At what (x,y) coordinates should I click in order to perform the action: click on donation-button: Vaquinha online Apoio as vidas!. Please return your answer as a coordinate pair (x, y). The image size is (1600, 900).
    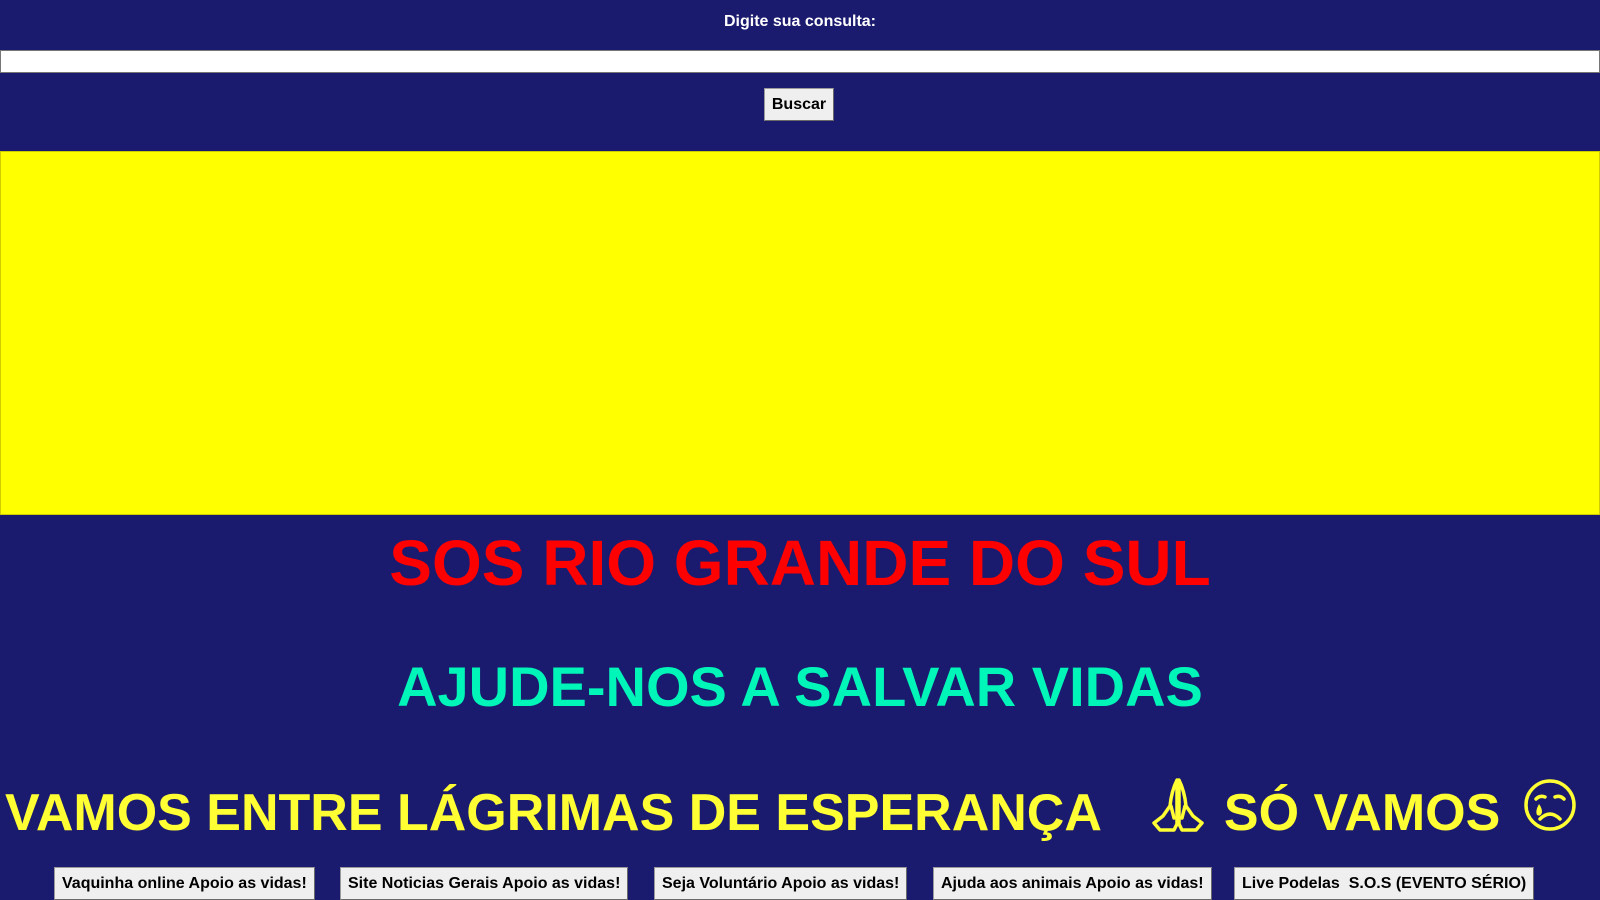
    Looking at the image, I should click on (184, 883).